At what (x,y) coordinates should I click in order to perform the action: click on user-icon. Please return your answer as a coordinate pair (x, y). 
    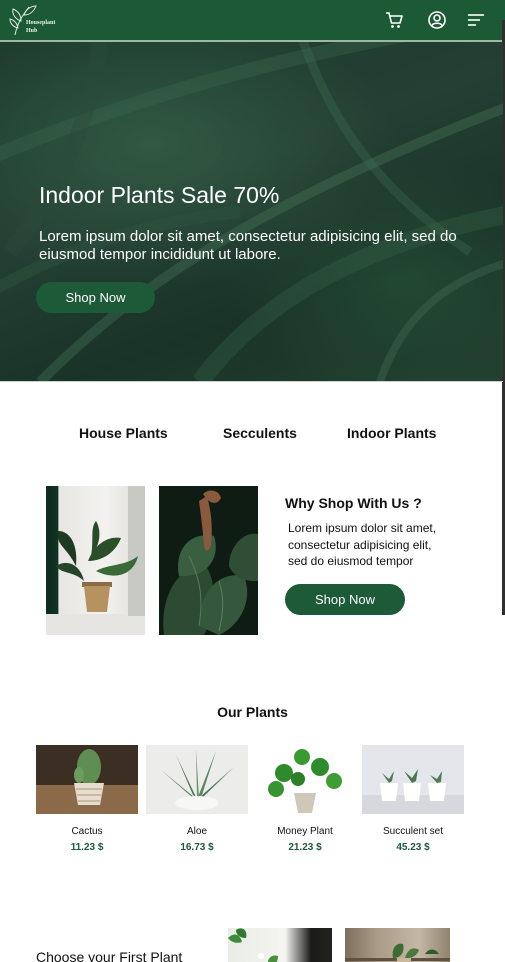
    Looking at the image, I should click on (437, 20).